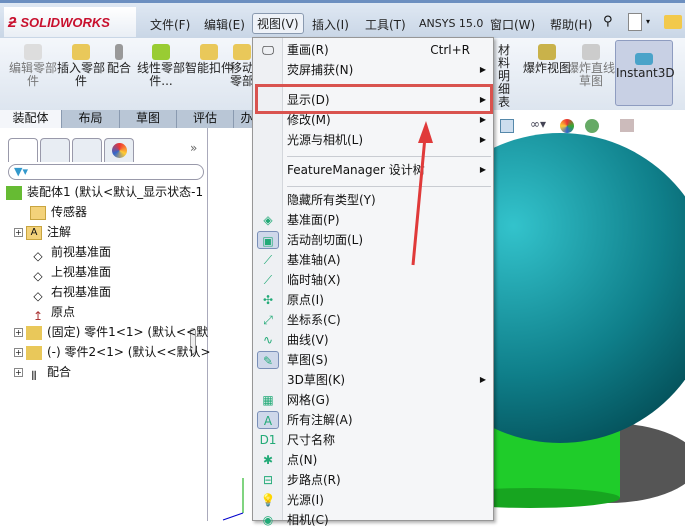 This screenshot has height=530, width=685. I want to click on tree-item-top-plane: ◇ 上视基准面, so click(70, 272).